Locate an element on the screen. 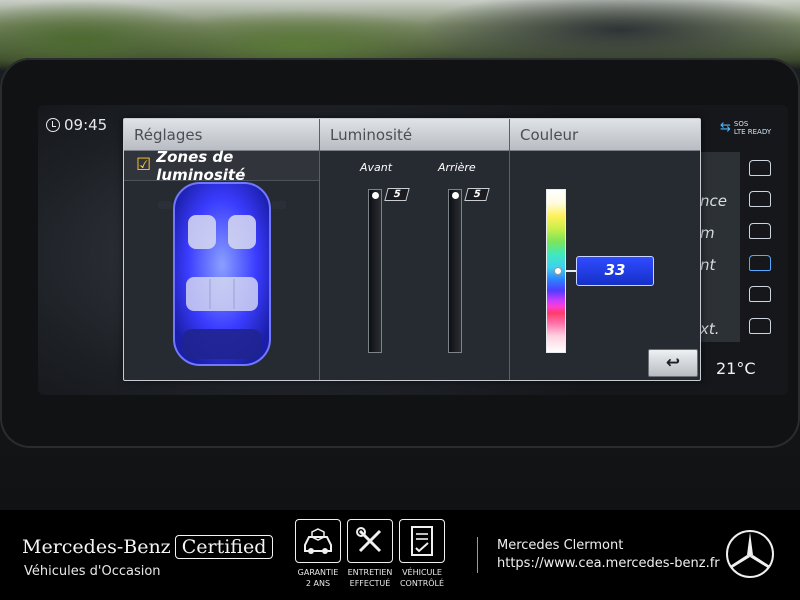 The image size is (800, 600). checklist-icon is located at coordinates (422, 541).